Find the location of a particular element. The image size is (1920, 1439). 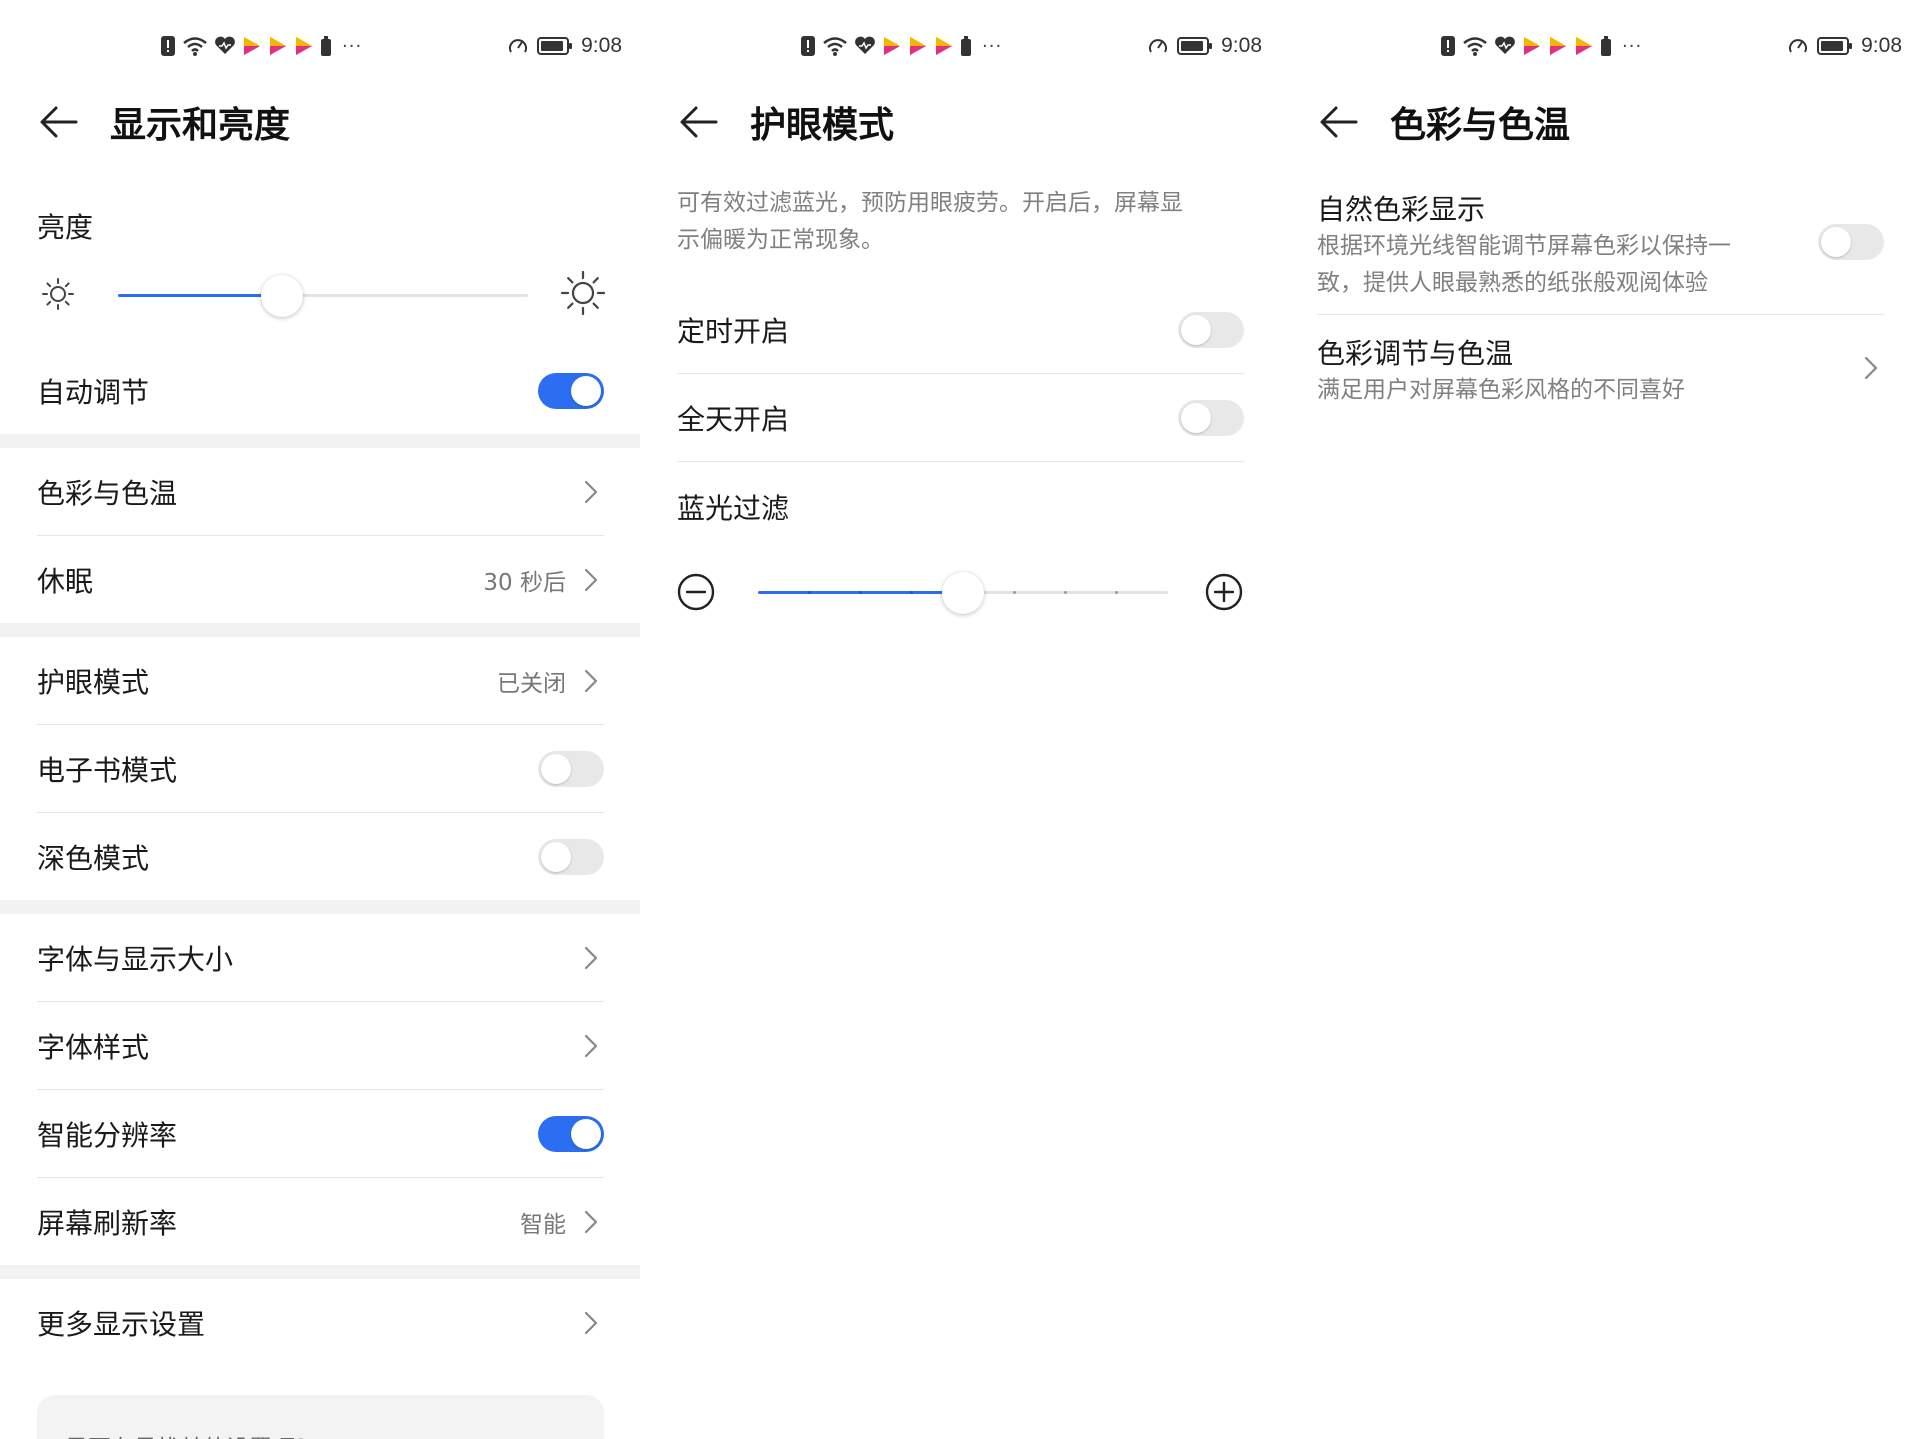

natural-color-label: 自然色彩显示 is located at coordinates (1401, 209).